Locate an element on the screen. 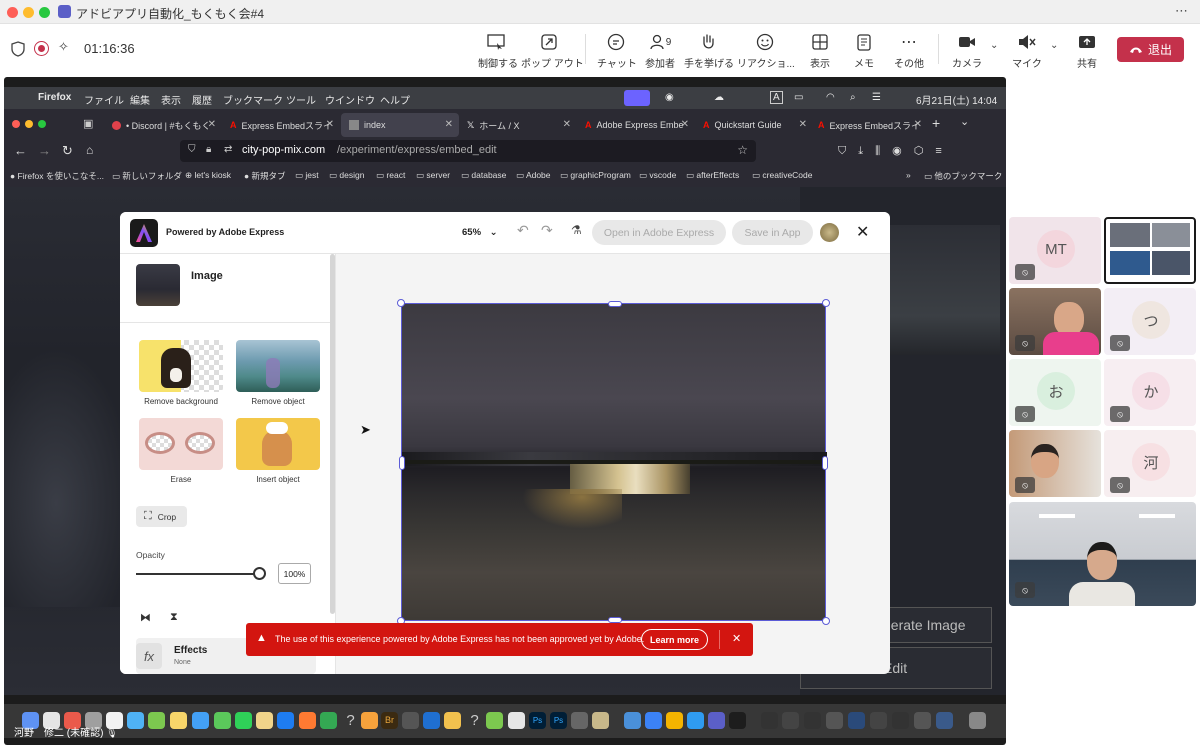 This screenshot has height=749, width=1200. pages-icon is located at coordinates (264, 720).